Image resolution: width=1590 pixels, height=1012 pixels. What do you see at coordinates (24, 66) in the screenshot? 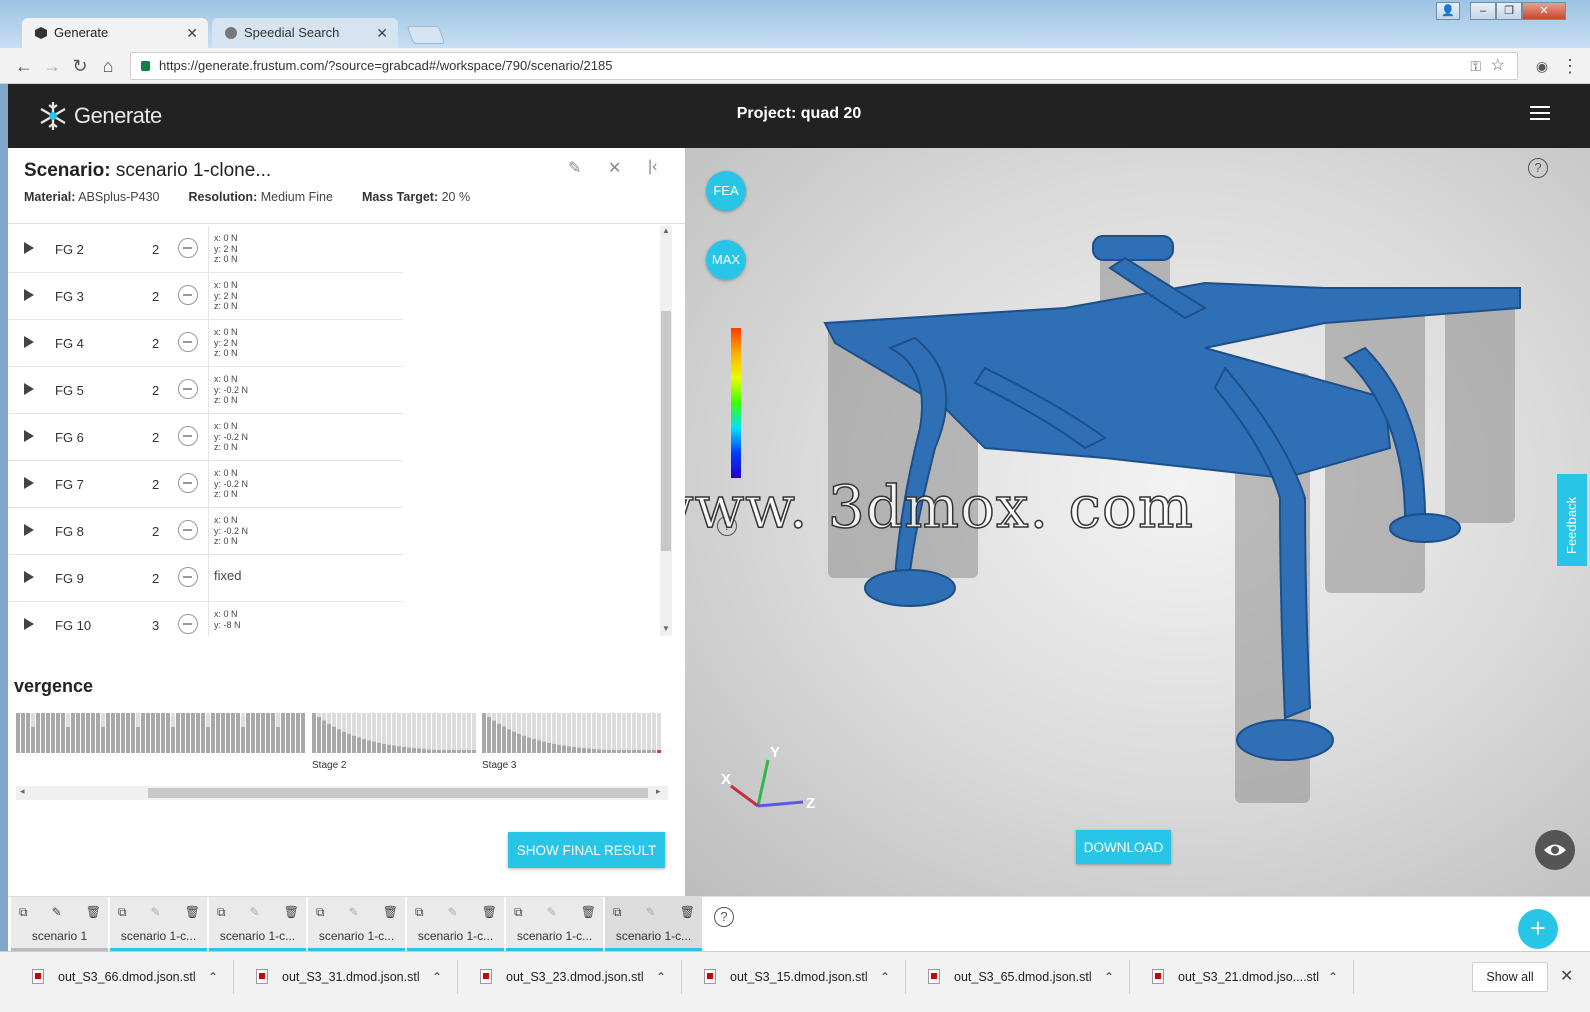
I see `back-icon: ←` at bounding box center [24, 66].